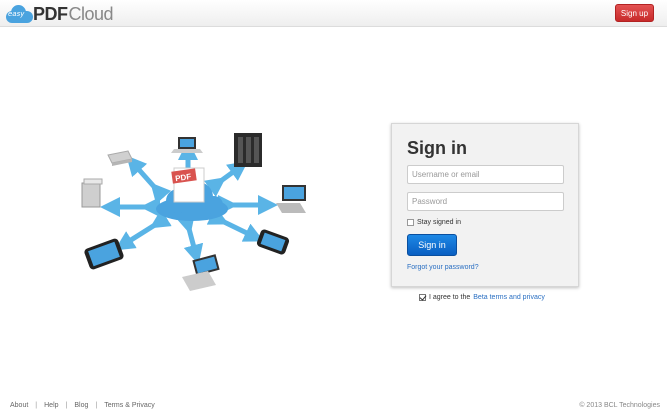 The width and height of the screenshot is (667, 416). I want to click on server-icon, so click(248, 150).